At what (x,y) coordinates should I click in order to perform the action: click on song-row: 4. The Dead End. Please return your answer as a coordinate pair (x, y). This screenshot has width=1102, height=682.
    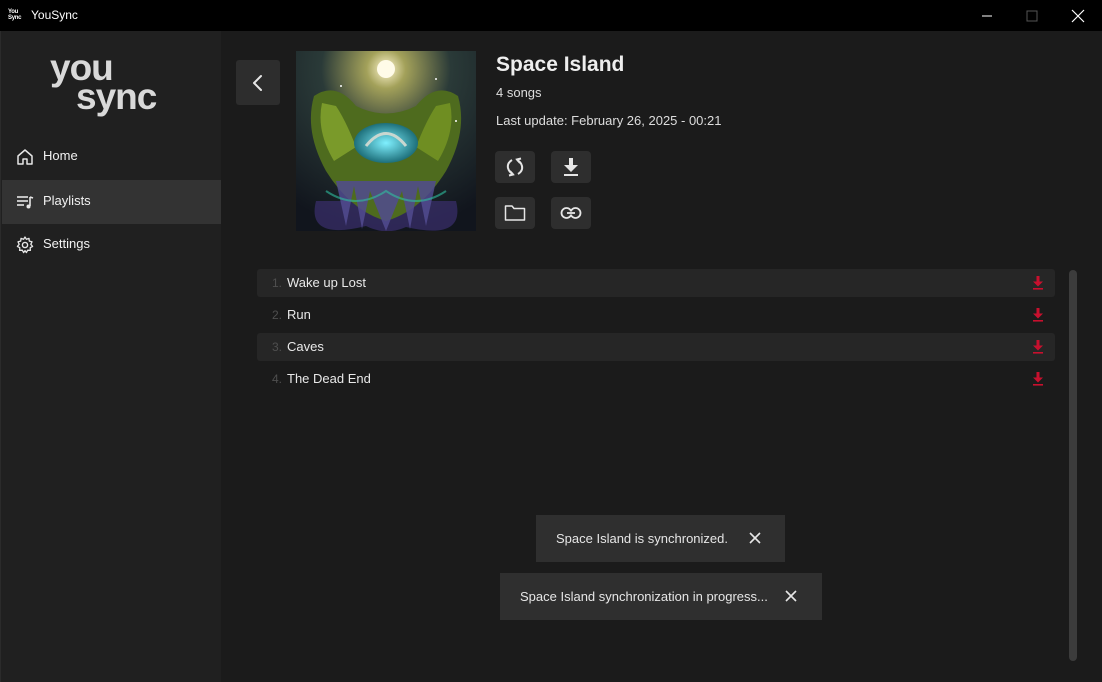
    Looking at the image, I should click on (656, 379).